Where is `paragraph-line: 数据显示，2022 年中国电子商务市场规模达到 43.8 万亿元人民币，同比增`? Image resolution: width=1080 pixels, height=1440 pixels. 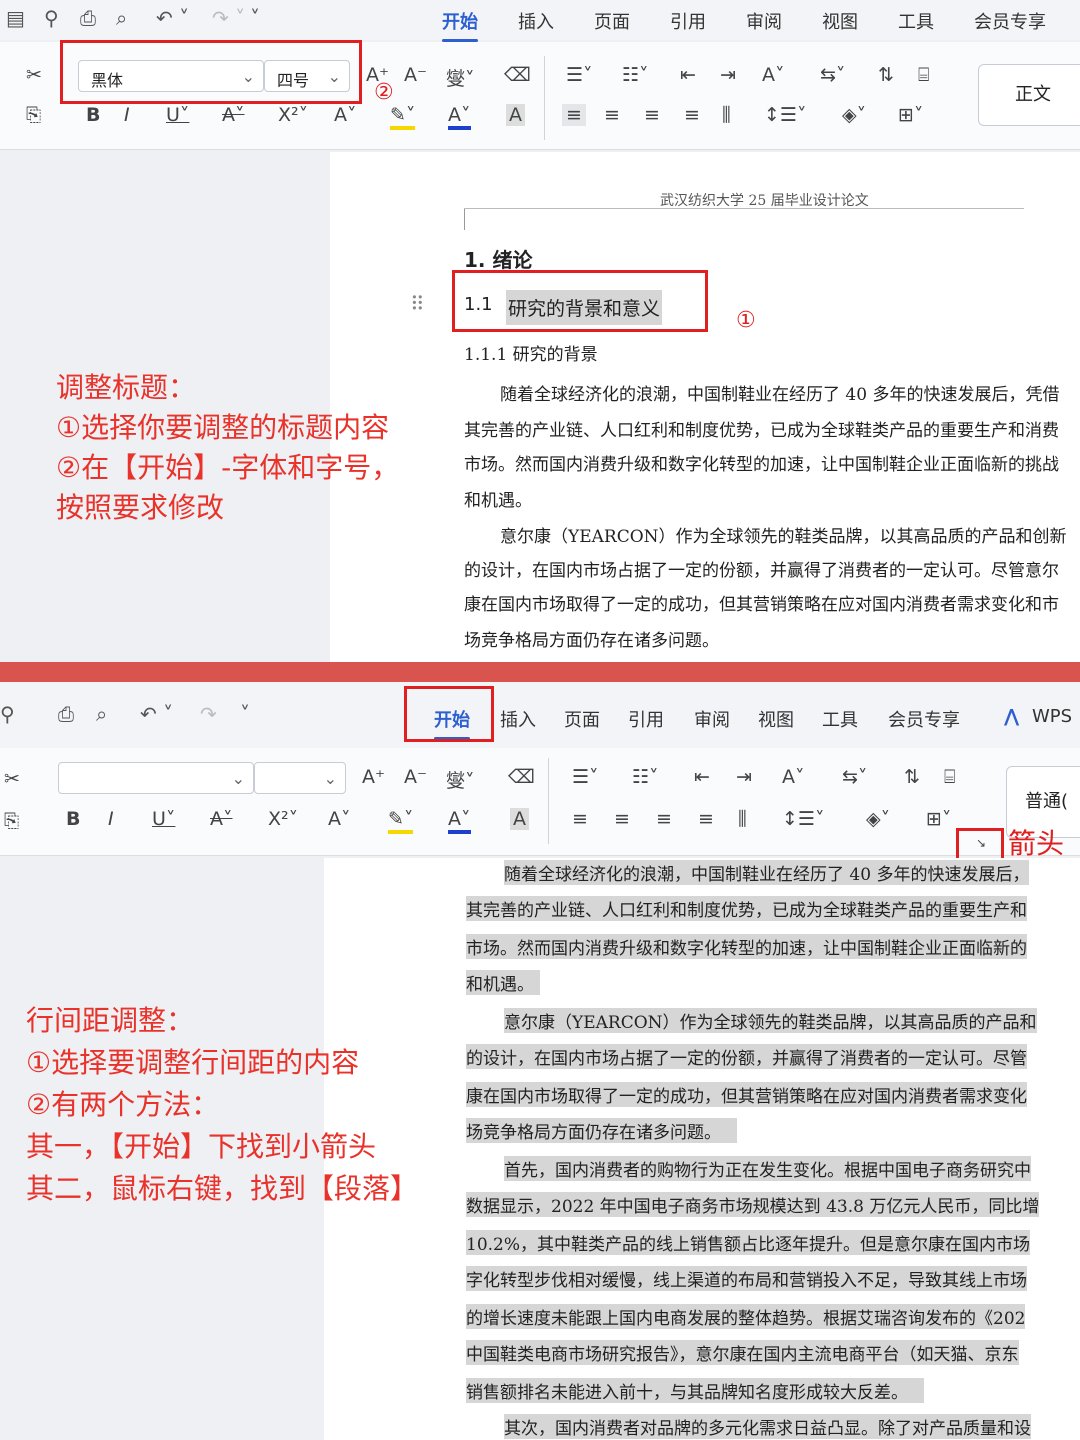
paragraph-line: 数据显示，2022 年中国电子商务市场规模达到 43.8 万亿元人民币，同比增 is located at coordinates (753, 1204).